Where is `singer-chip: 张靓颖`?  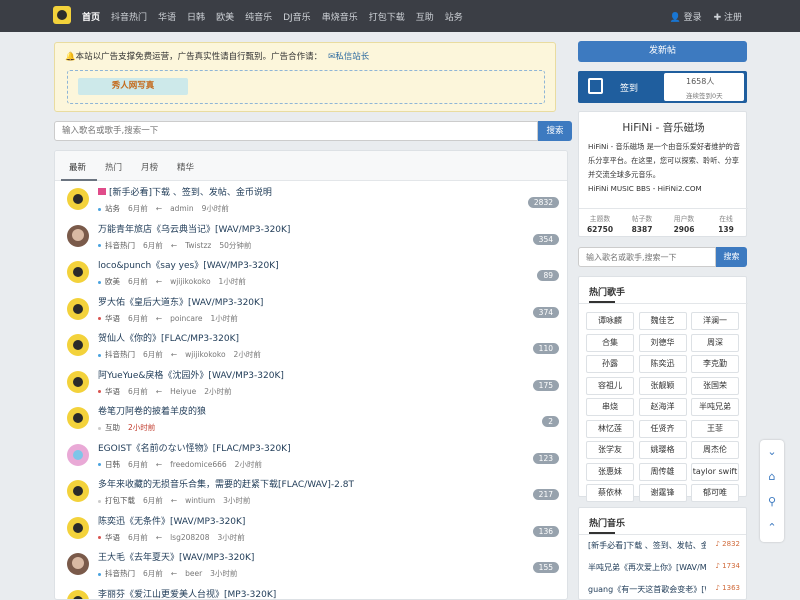
singer-chip: 张靓颖 is located at coordinates (662, 385).